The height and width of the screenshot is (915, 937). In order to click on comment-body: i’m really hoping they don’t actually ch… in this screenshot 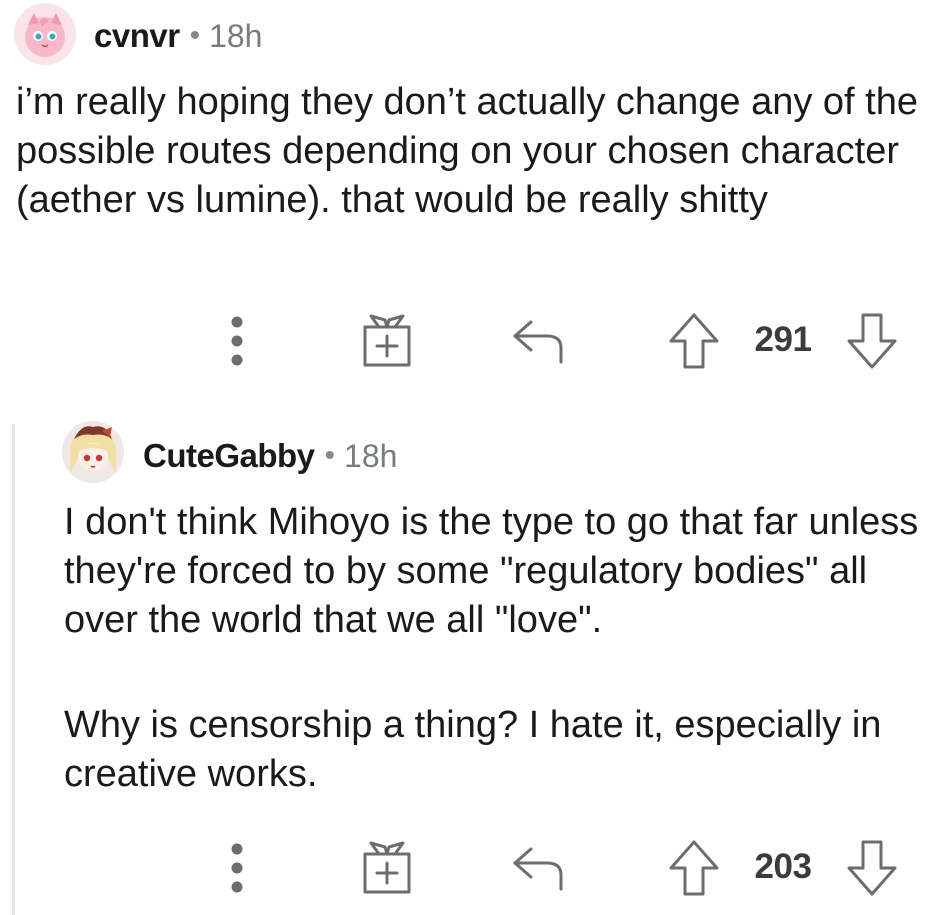, I will do `click(472, 151)`.